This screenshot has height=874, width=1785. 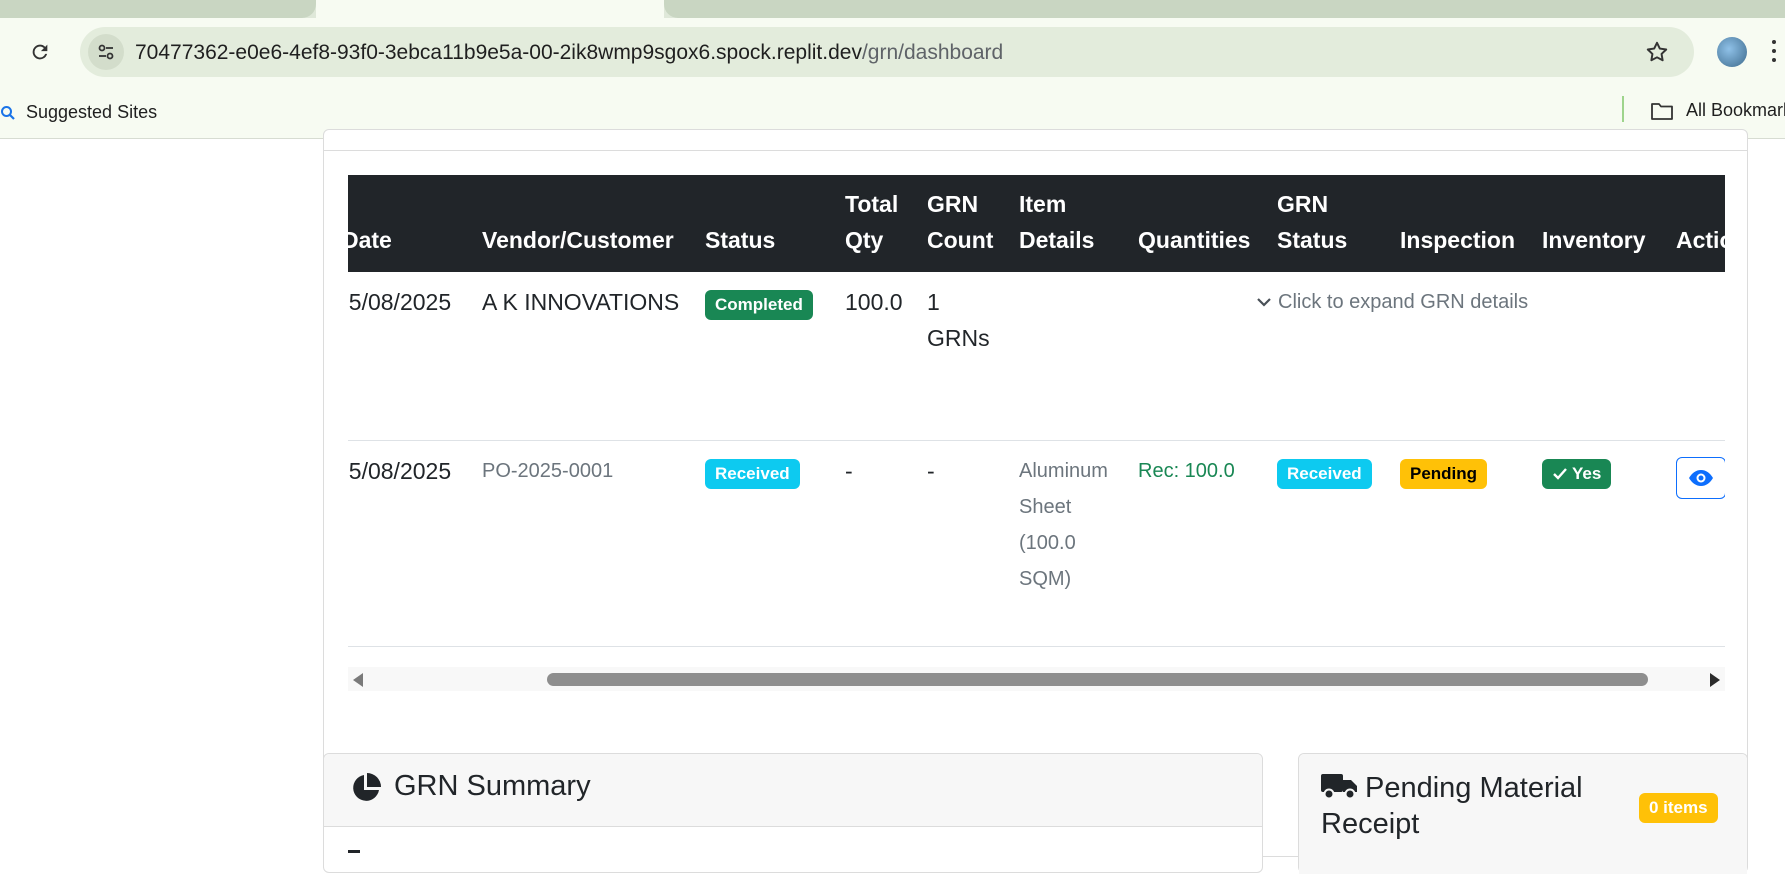 What do you see at coordinates (932, 52) in the screenshot?
I see `url-path: /grn/dashboard` at bounding box center [932, 52].